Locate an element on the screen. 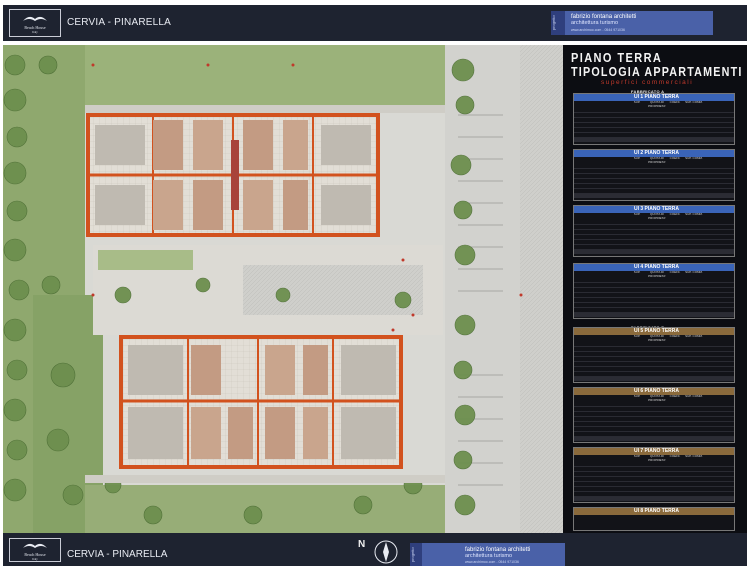  footer-firm-contact: www.archimoo.com - 0544 971036 is located at coordinates (492, 562).